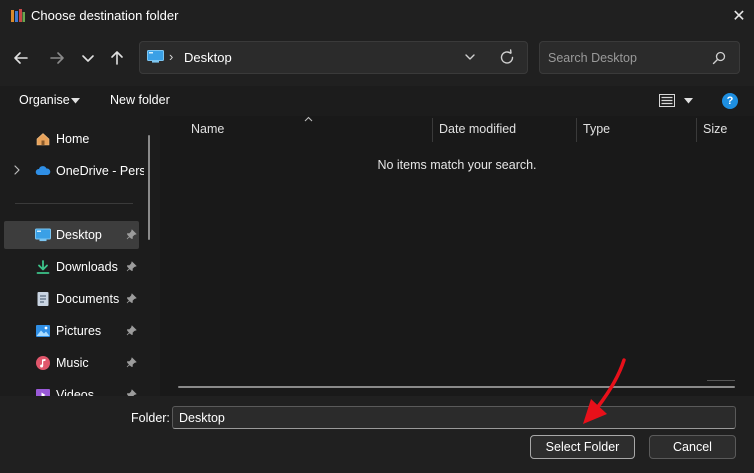 Image resolution: width=754 pixels, height=473 pixels. I want to click on sidebar-item-label: OneDrive - Perso, so click(100, 171).